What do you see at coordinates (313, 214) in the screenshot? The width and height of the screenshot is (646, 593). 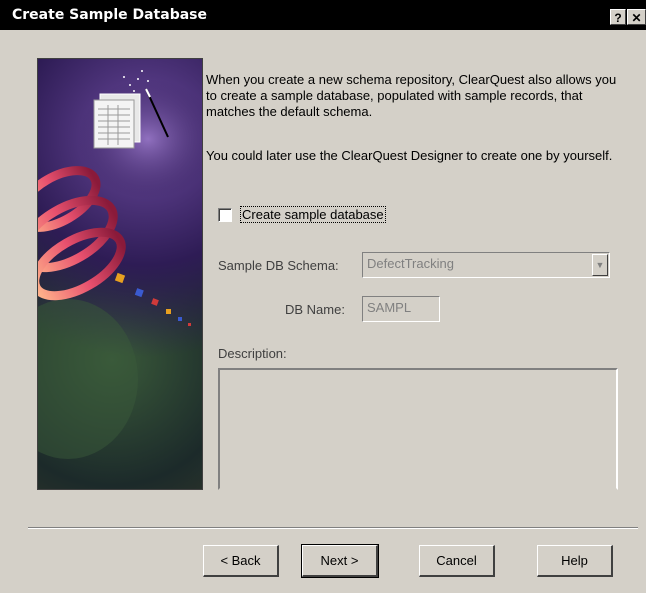 I see `create-sample-checkbox-label: Create sample database` at bounding box center [313, 214].